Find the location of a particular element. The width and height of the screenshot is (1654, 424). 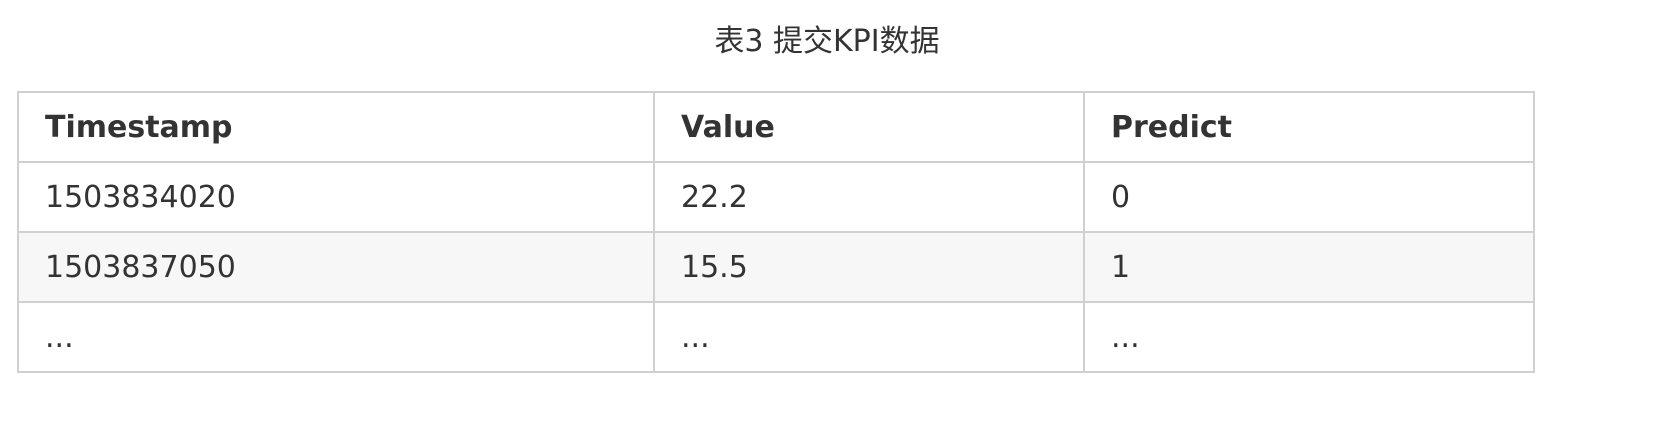

column-header-value: Value is located at coordinates (869, 127).